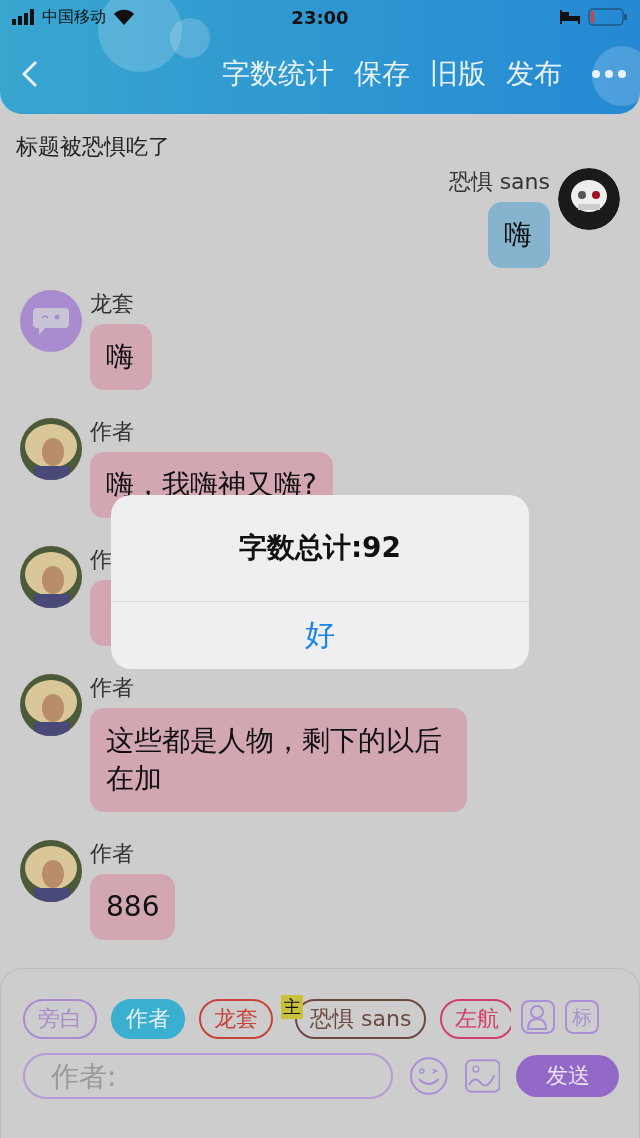  Describe the element at coordinates (101, 560) in the screenshot. I see `sender-name: 作` at that location.